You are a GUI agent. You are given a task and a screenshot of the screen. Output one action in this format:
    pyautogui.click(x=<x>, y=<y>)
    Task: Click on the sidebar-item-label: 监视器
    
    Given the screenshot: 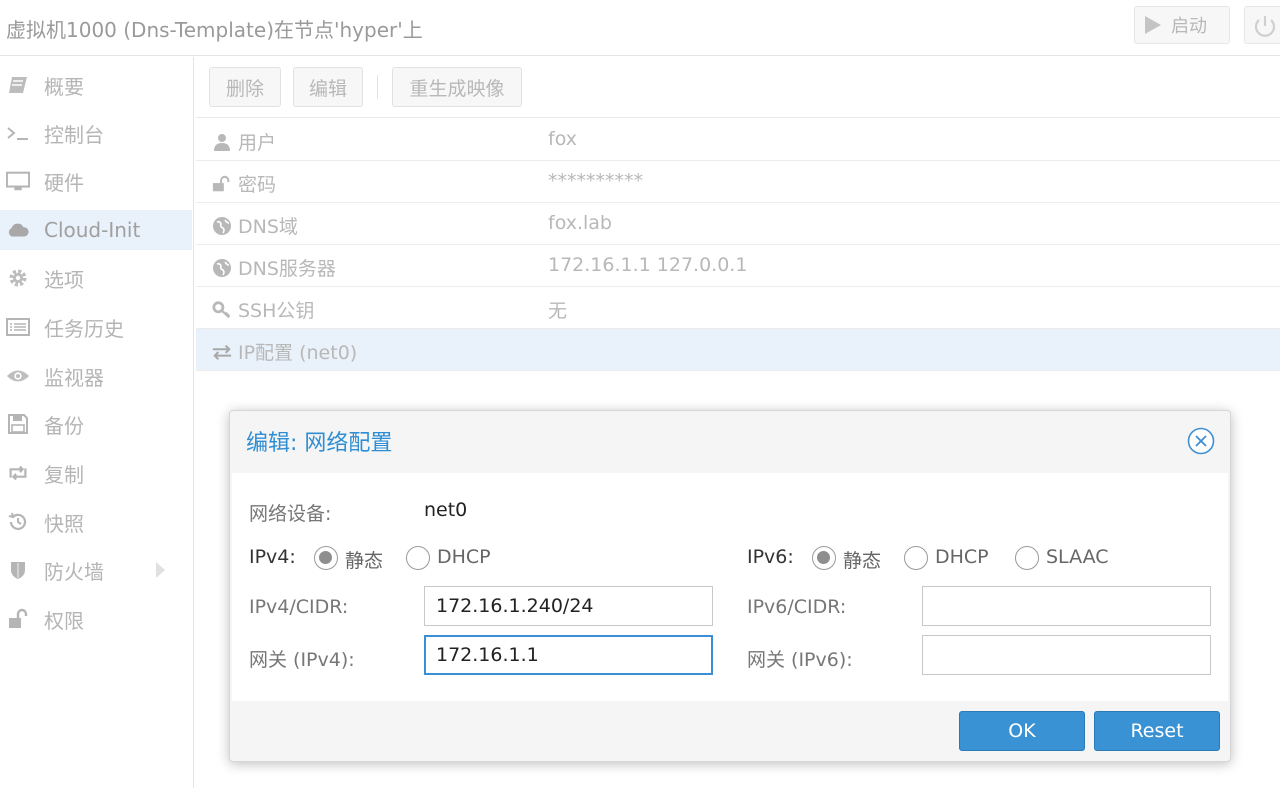 What is the action you would take?
    pyautogui.click(x=74, y=377)
    